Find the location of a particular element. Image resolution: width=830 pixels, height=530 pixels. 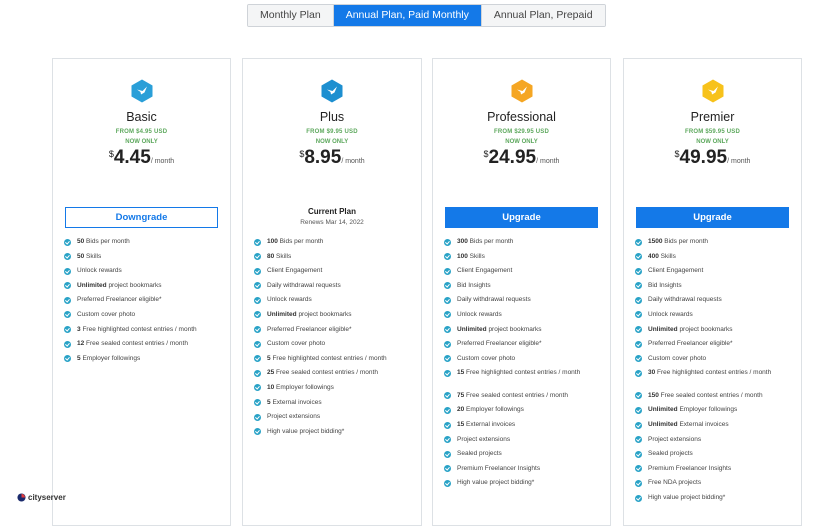

currency-symbol: $ is located at coordinates (486, 154).